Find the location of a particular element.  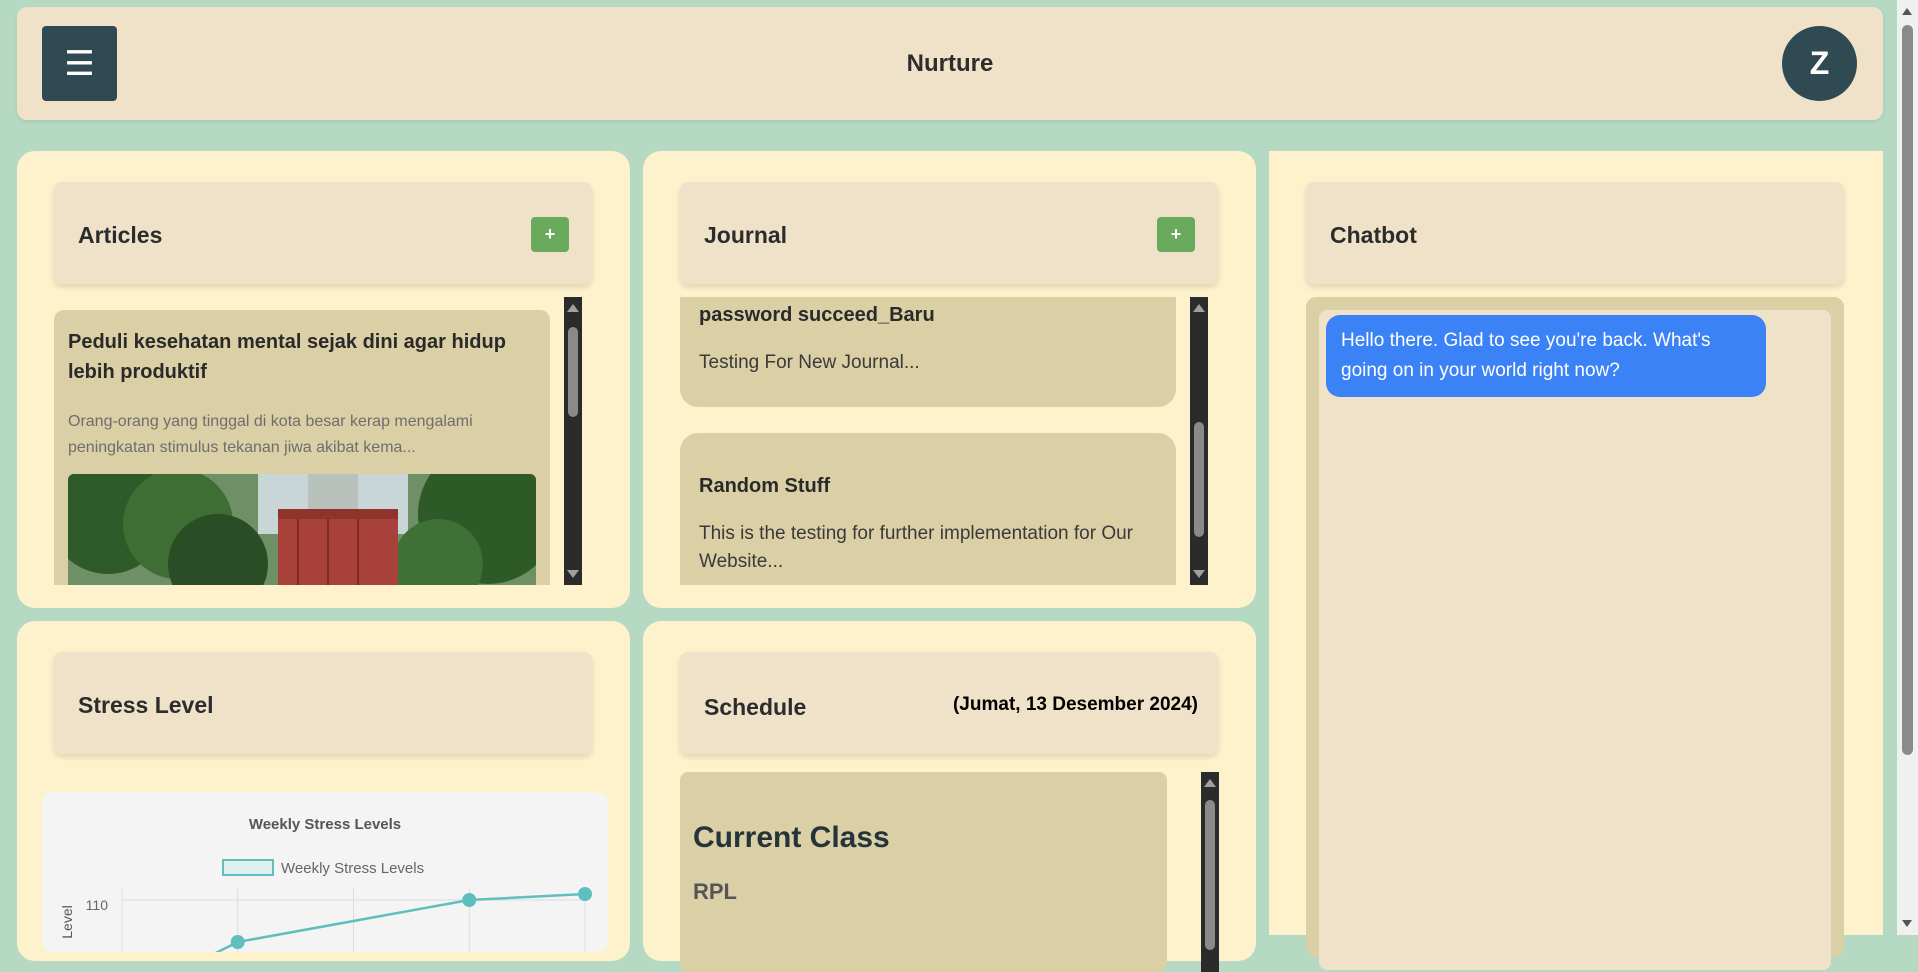

schedule-scrollbar is located at coordinates (1210, 872).